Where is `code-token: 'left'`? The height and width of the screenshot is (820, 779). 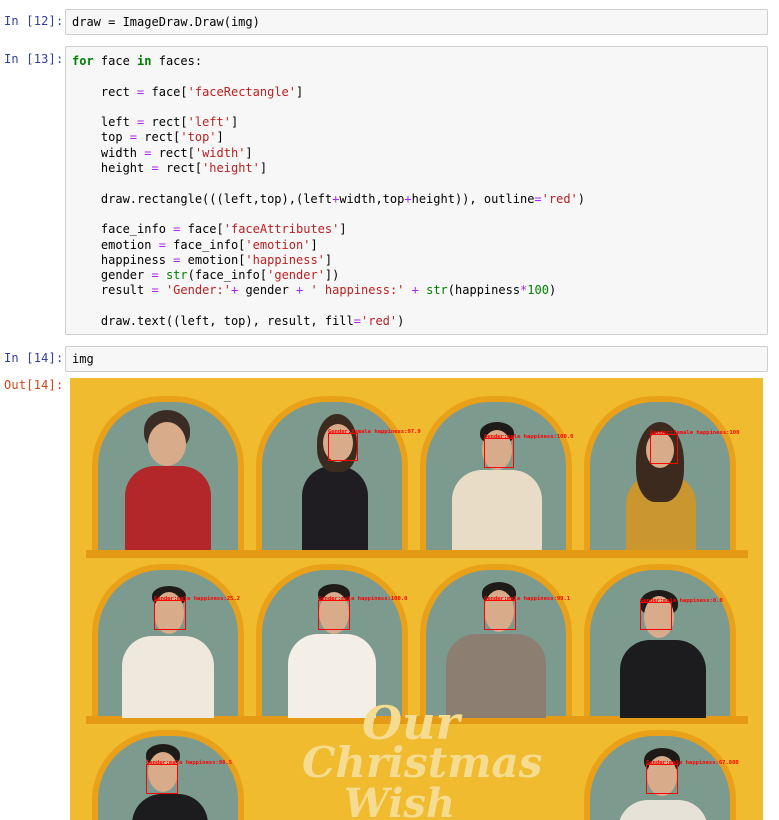 code-token: 'left' is located at coordinates (209, 122).